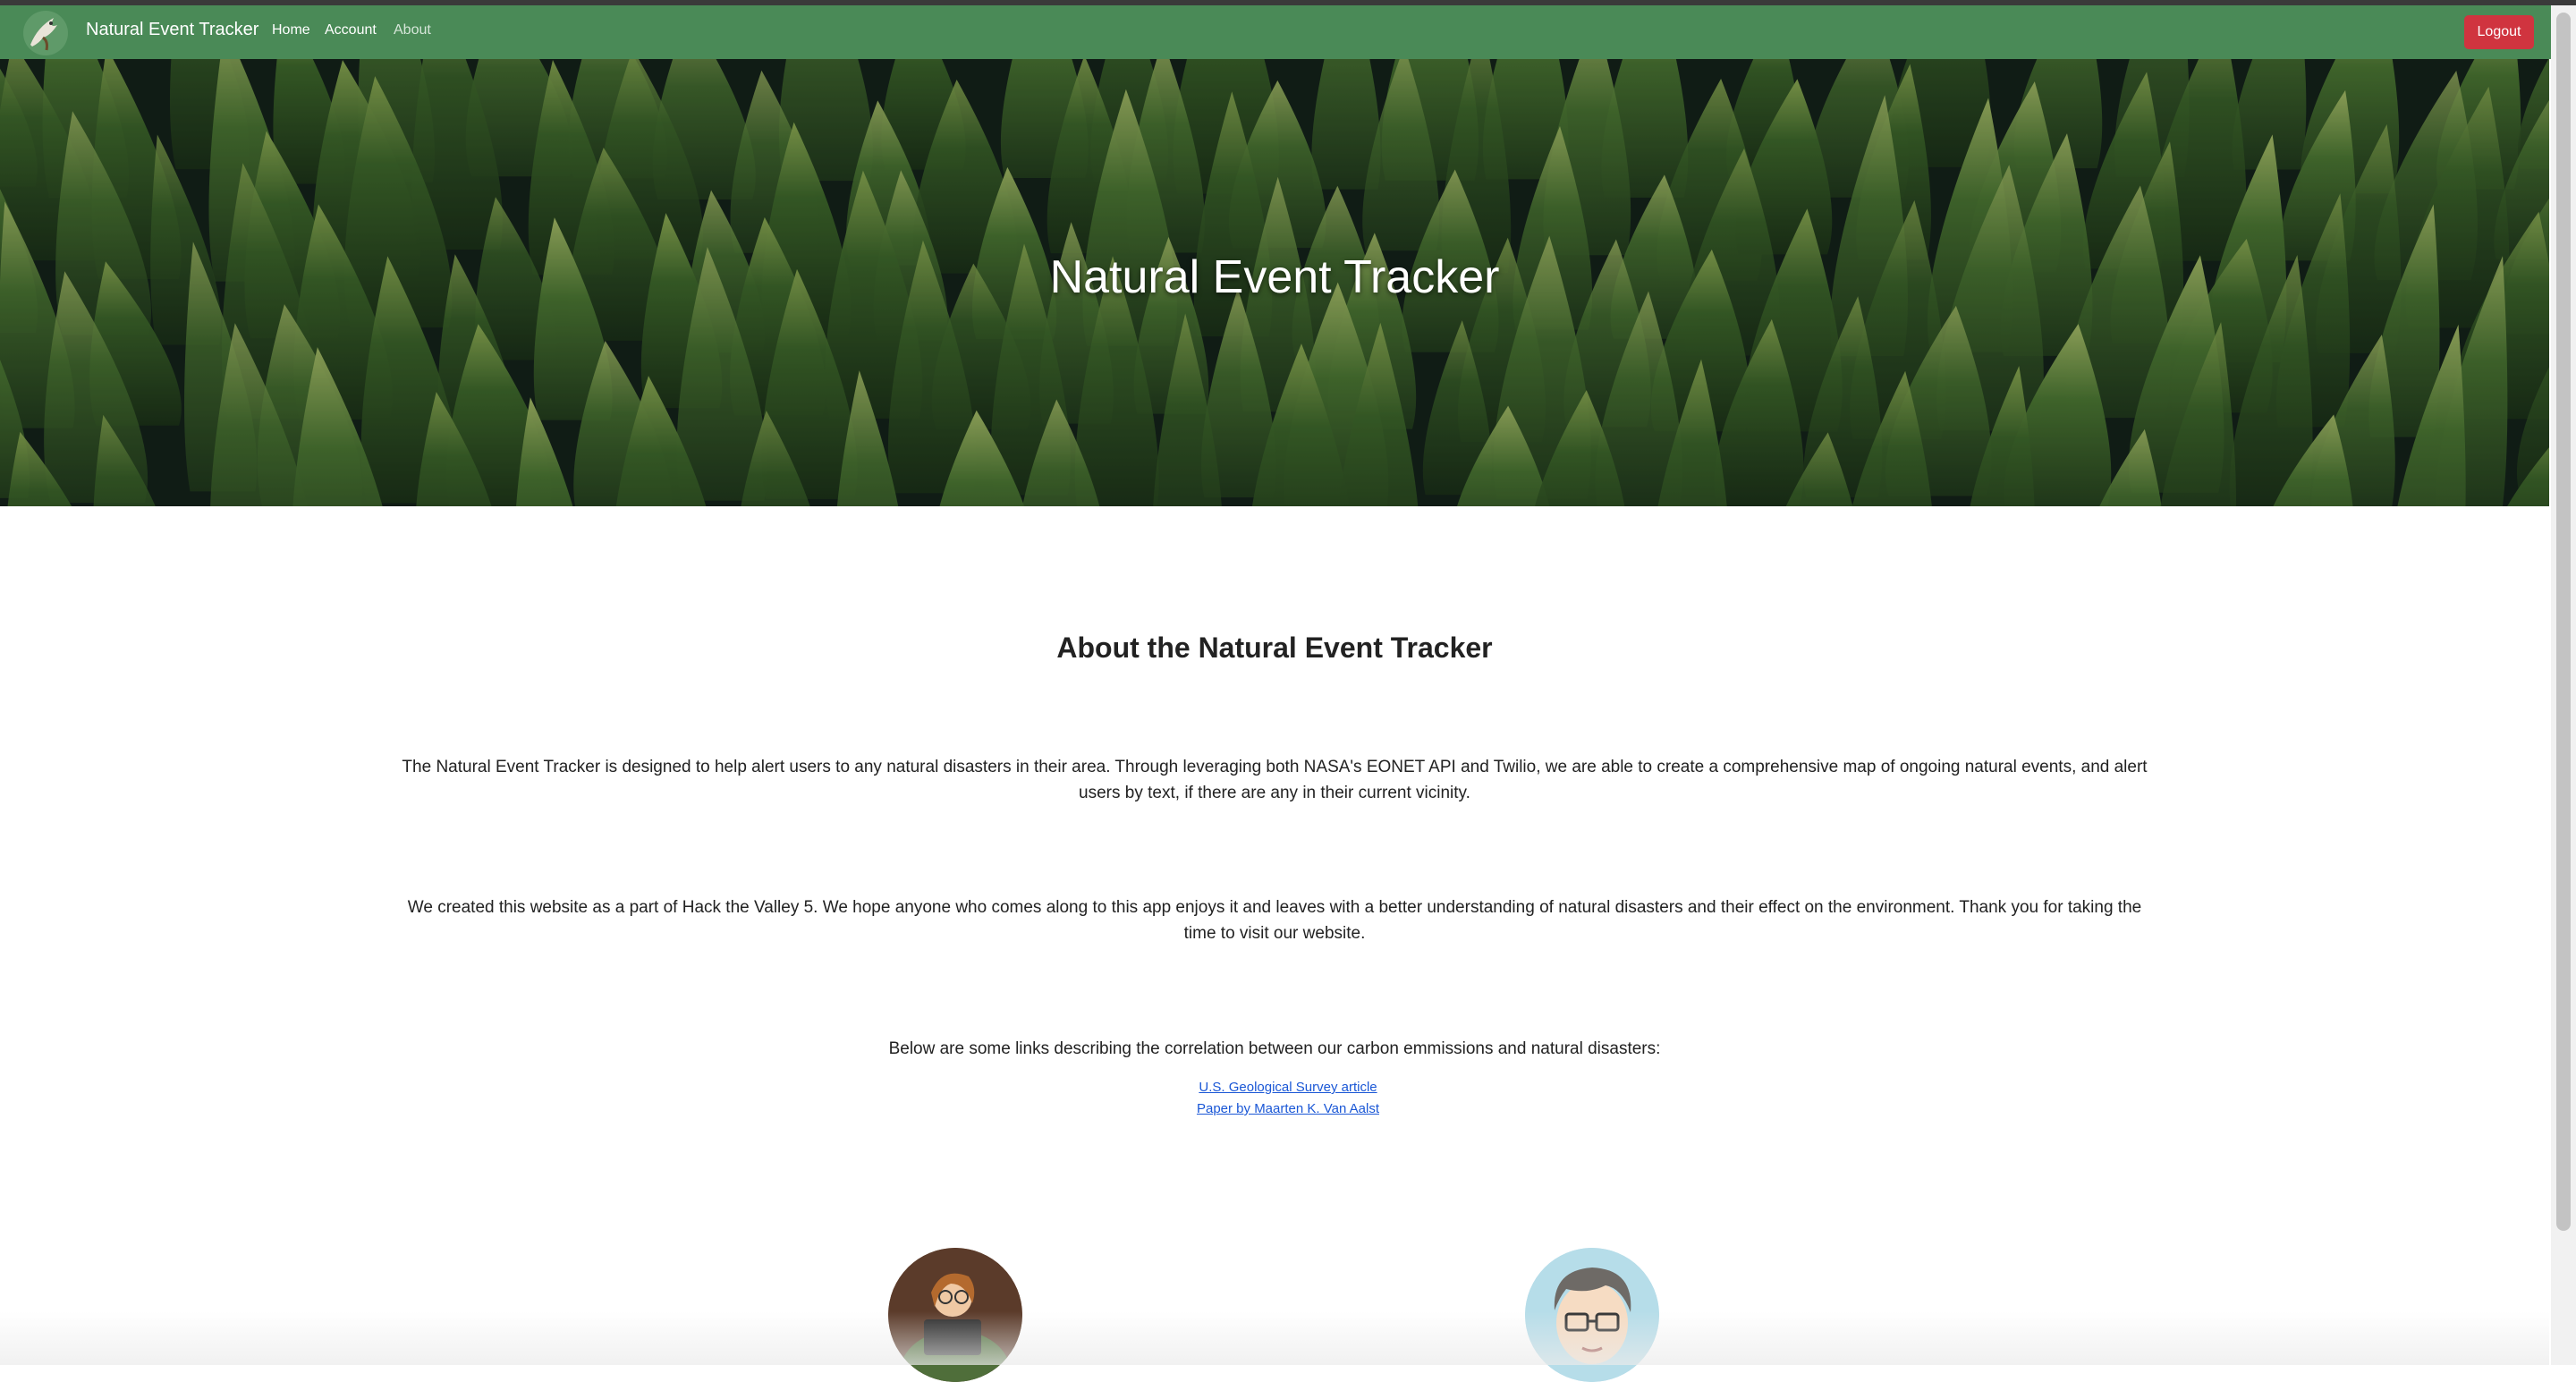 Image resolution: width=2576 pixels, height=1382 pixels. Describe the element at coordinates (2563, 622) in the screenshot. I see `scrollbar-thumb` at that location.